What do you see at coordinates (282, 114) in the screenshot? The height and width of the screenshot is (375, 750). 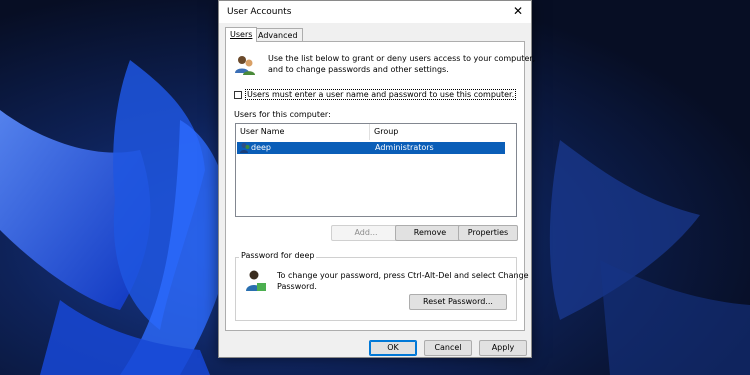 I see `users-list-heading: Users for this computer:` at bounding box center [282, 114].